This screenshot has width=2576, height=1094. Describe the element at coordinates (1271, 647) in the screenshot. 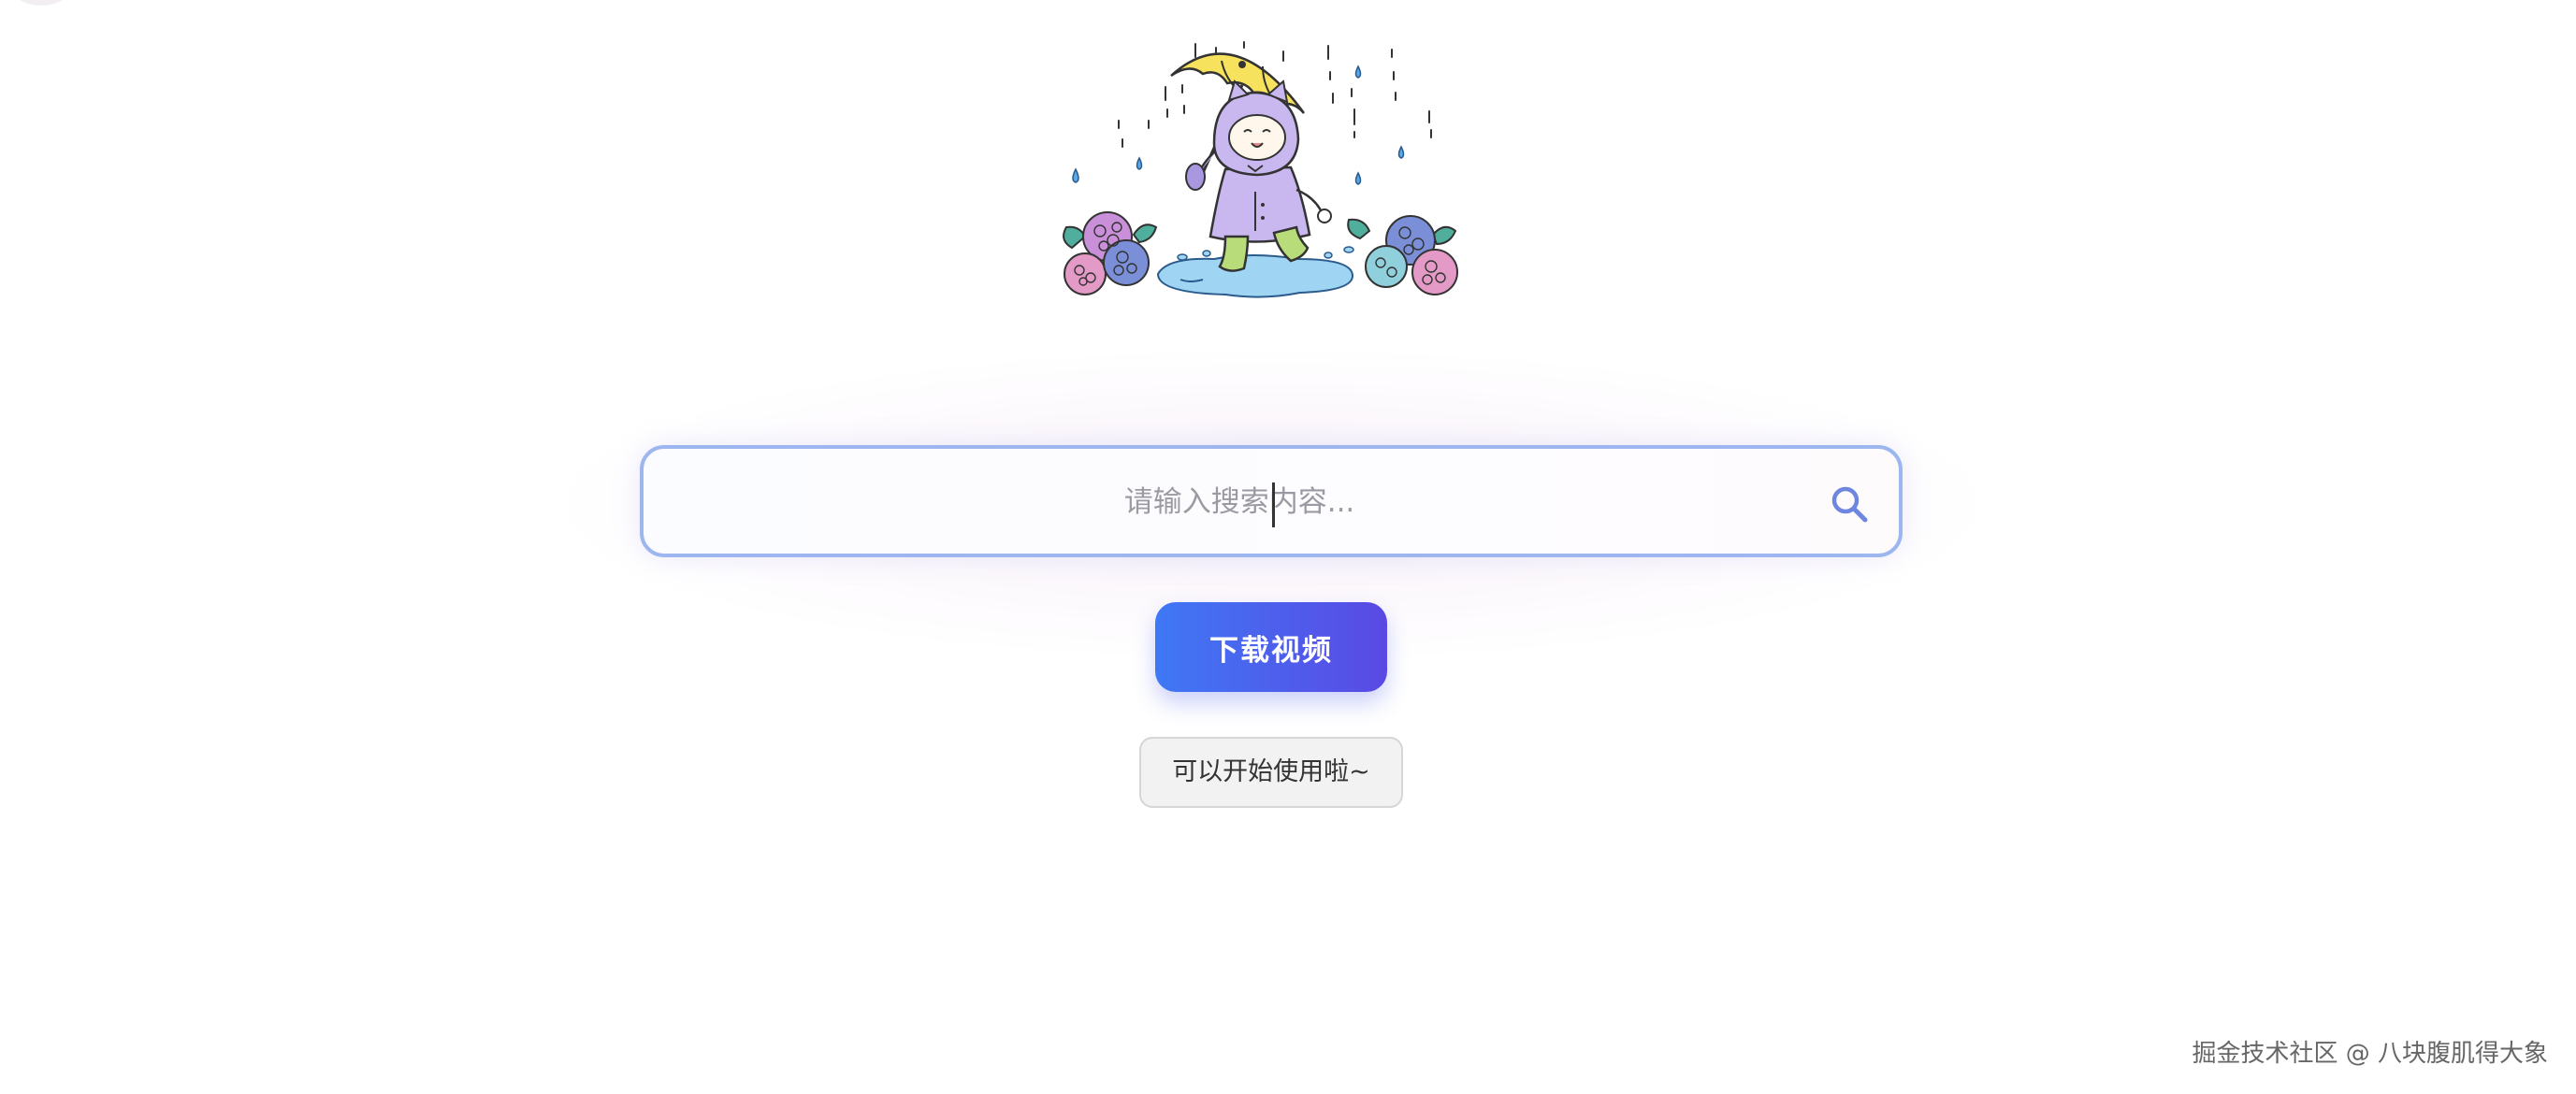

I see `download-video-button: 下载视频` at that location.